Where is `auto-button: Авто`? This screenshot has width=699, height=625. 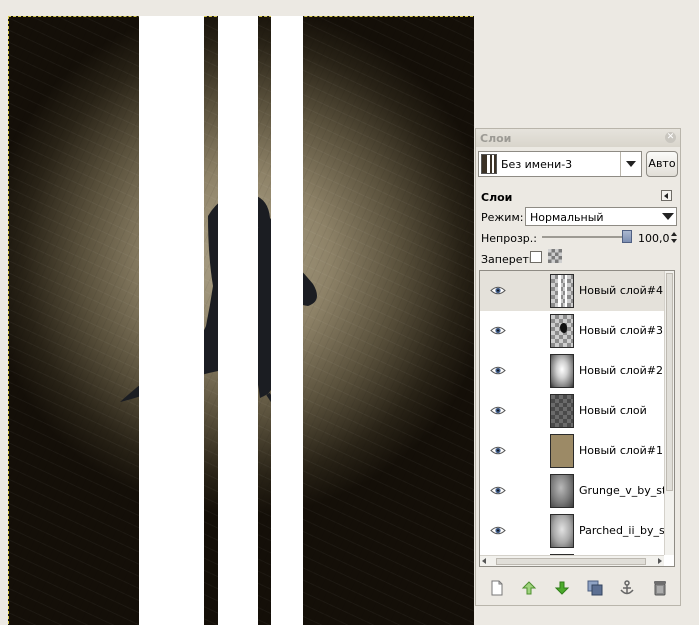
auto-button: Авто is located at coordinates (662, 164).